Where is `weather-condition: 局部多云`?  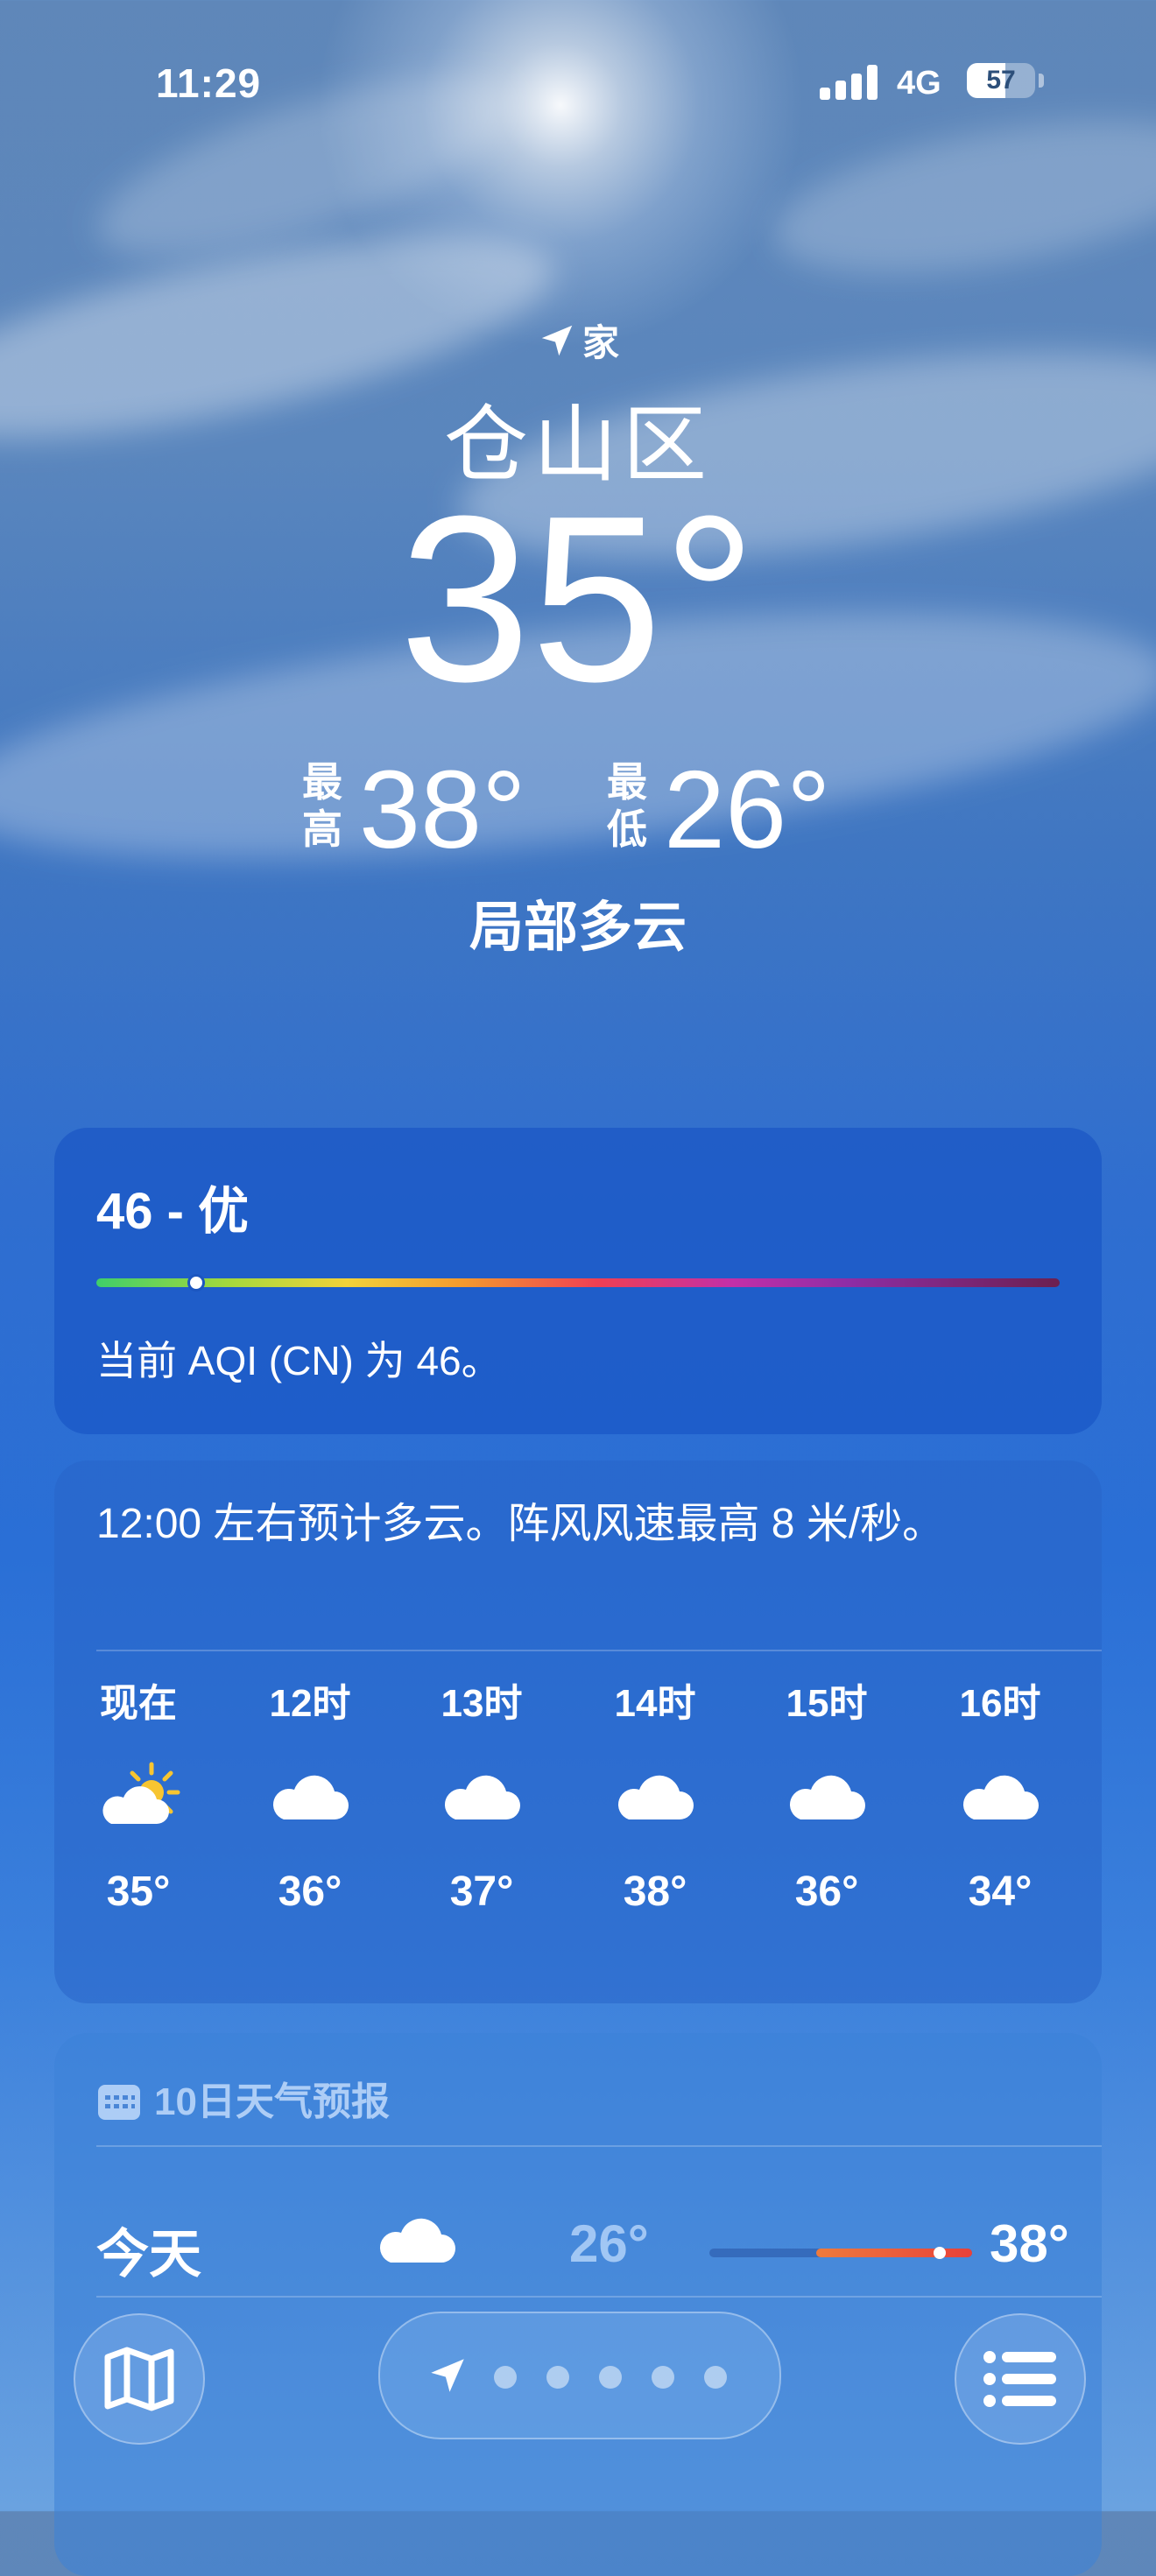
weather-condition: 局部多云 is located at coordinates (578, 927).